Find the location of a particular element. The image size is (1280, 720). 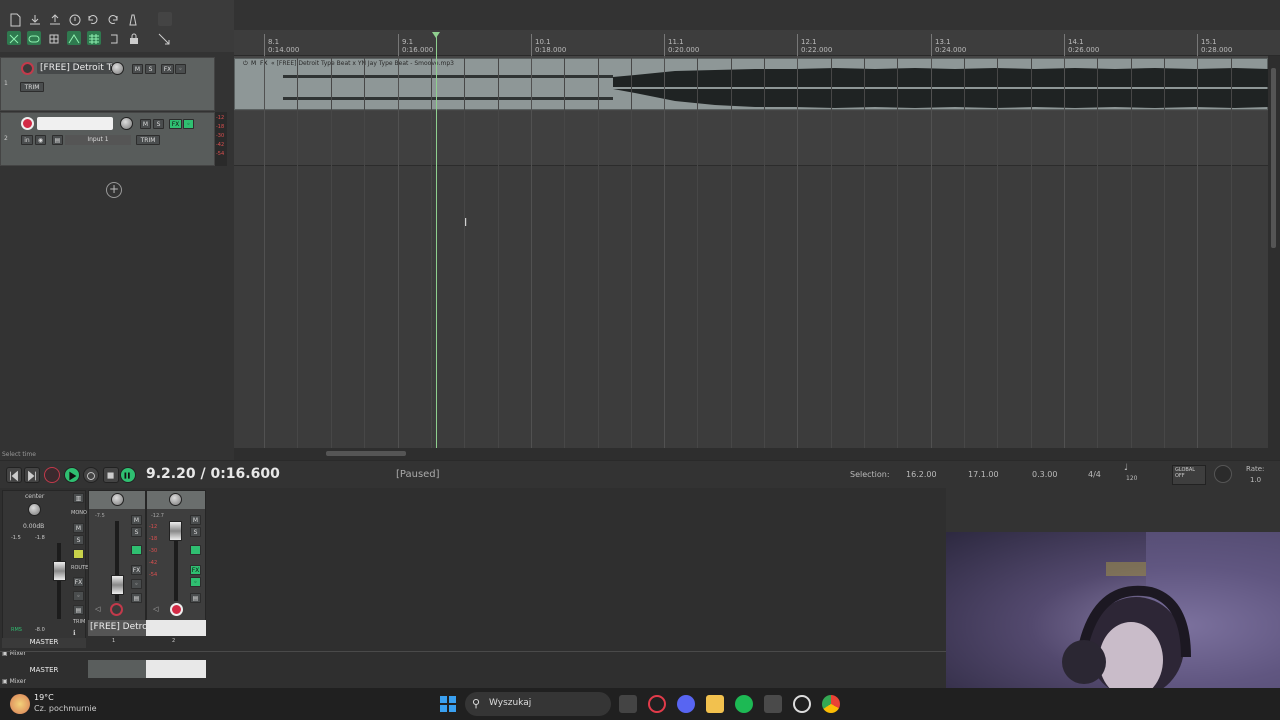

auto-crossfade-icon is located at coordinates (74, 38).